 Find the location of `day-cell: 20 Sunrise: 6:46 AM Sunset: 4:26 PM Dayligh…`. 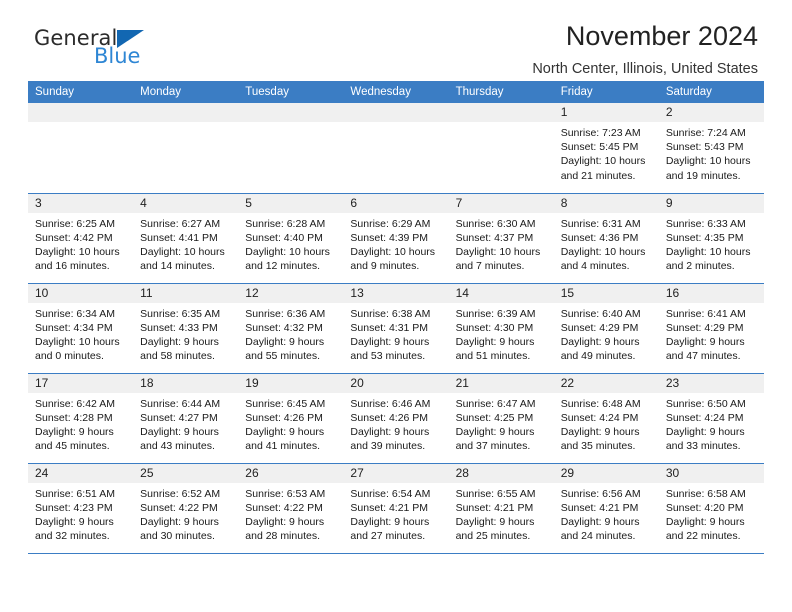

day-cell: 20 Sunrise: 6:46 AM Sunset: 4:26 PM Dayligh… is located at coordinates (396, 418).